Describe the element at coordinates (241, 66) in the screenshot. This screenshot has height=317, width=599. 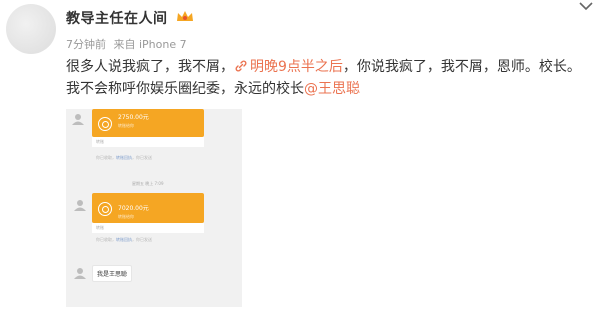
I see `link-icon` at that location.